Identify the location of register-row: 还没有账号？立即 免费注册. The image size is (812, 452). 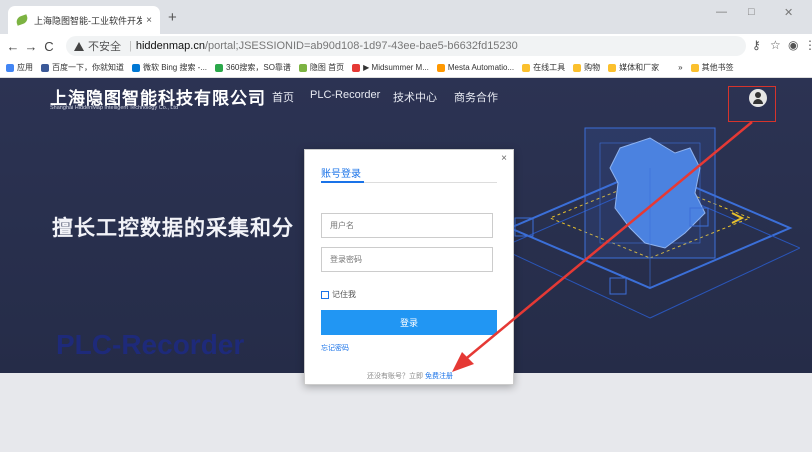
(410, 376).